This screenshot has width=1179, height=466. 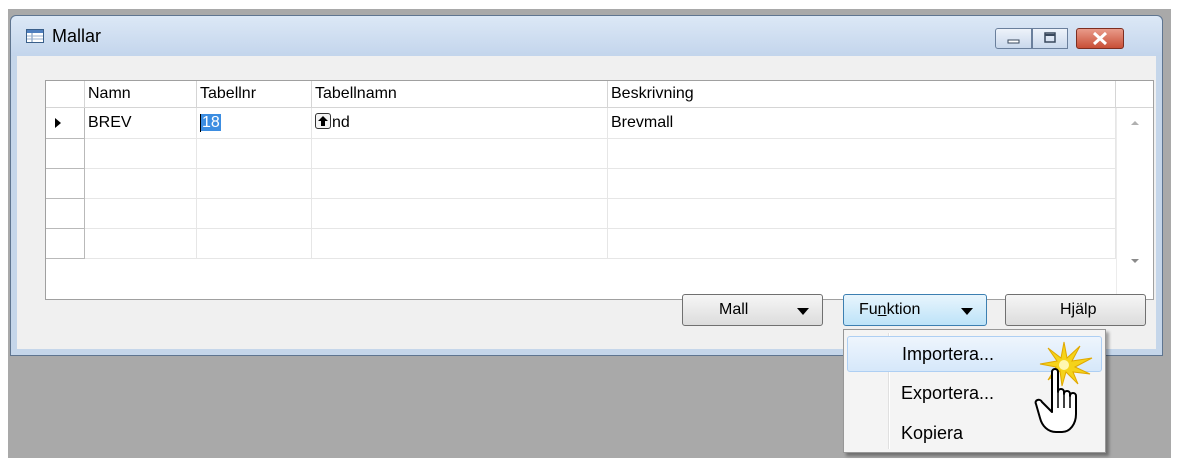 I want to click on scroll-arrows, so click(x=1135, y=192).